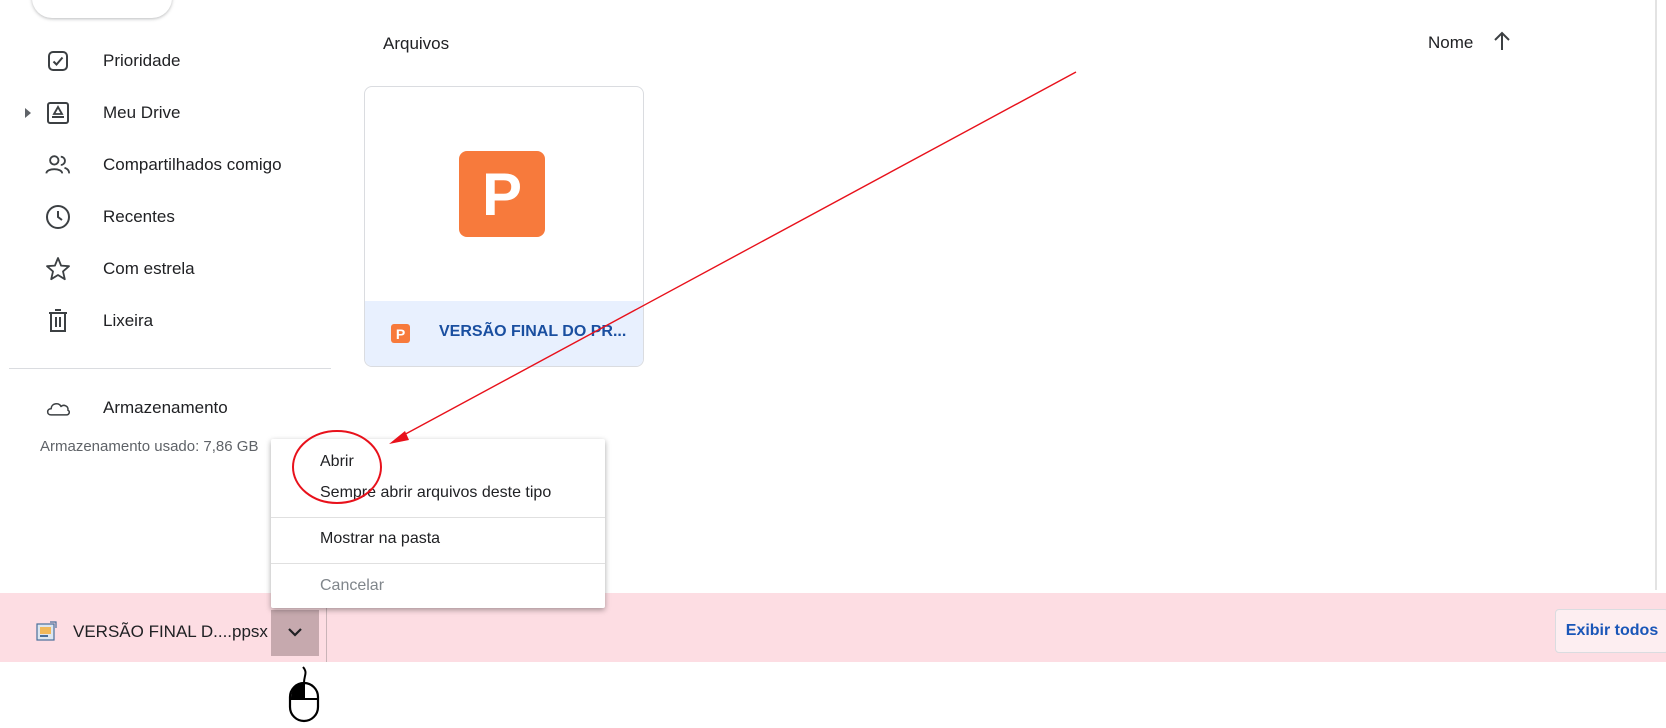  Describe the element at coordinates (1656, 295) in the screenshot. I see `scrollbar-track` at that location.